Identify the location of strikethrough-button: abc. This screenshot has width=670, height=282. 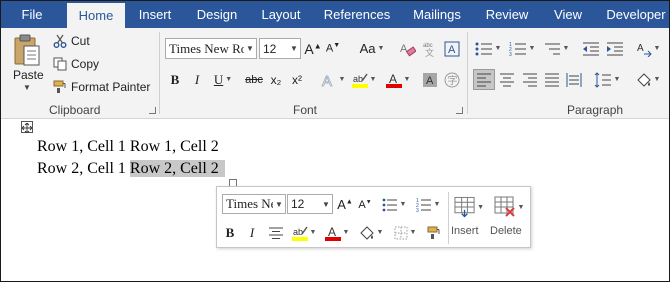
(254, 79).